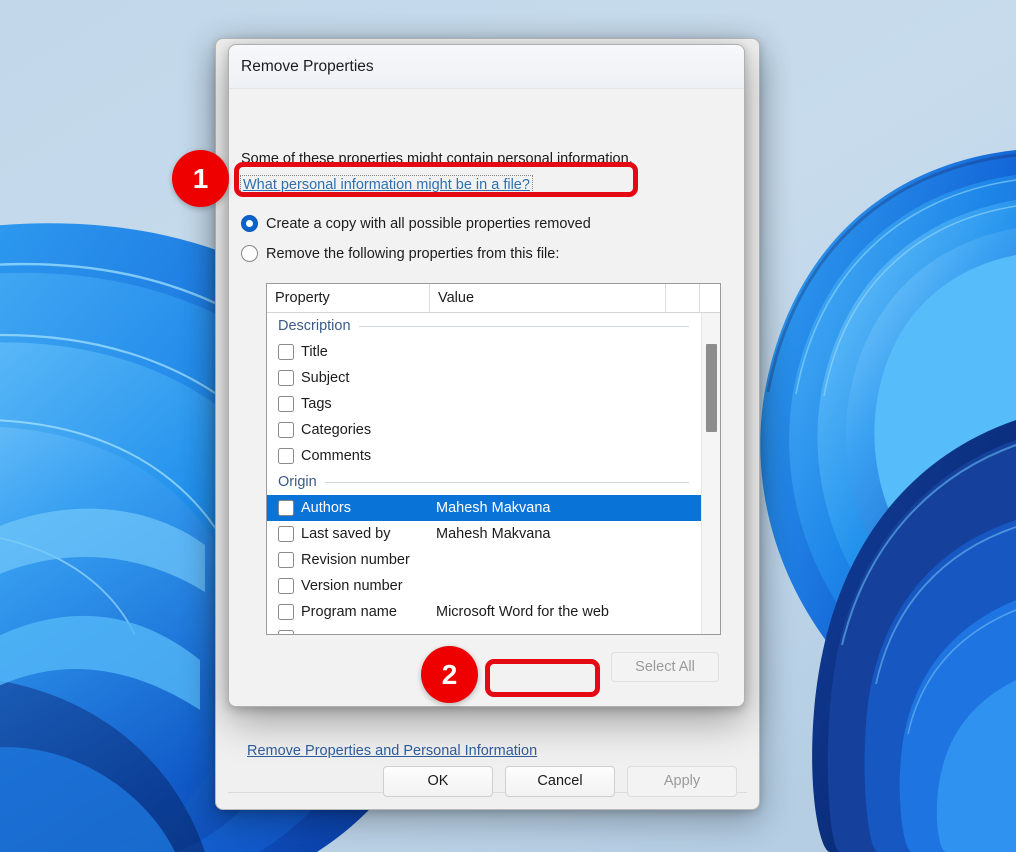 The height and width of the screenshot is (852, 1016). Describe the element at coordinates (710, 473) in the screenshot. I see `properties-list-scrollbar` at that location.